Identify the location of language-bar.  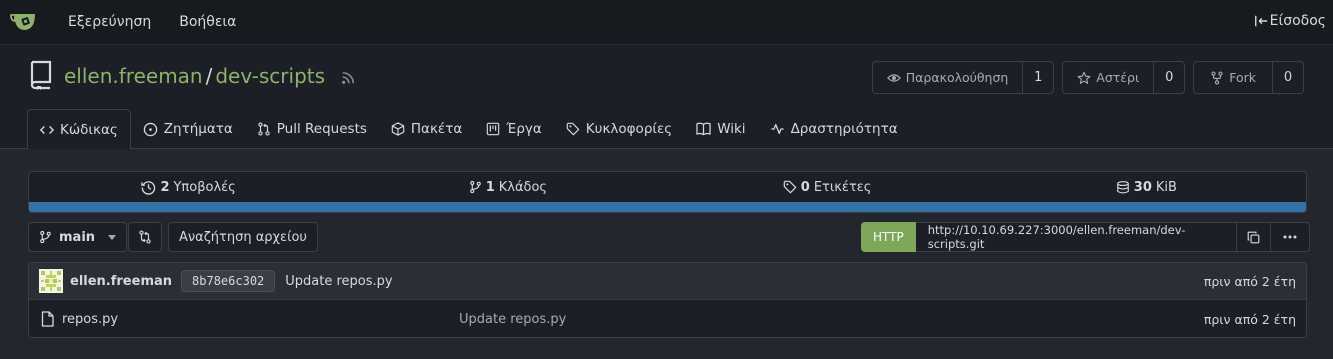
(667, 207).